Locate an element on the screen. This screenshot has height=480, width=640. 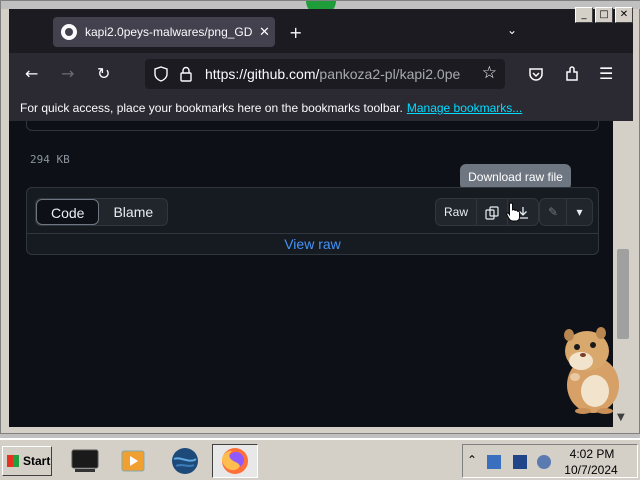
forward-arrow-icon: → is located at coordinates (67, 74).